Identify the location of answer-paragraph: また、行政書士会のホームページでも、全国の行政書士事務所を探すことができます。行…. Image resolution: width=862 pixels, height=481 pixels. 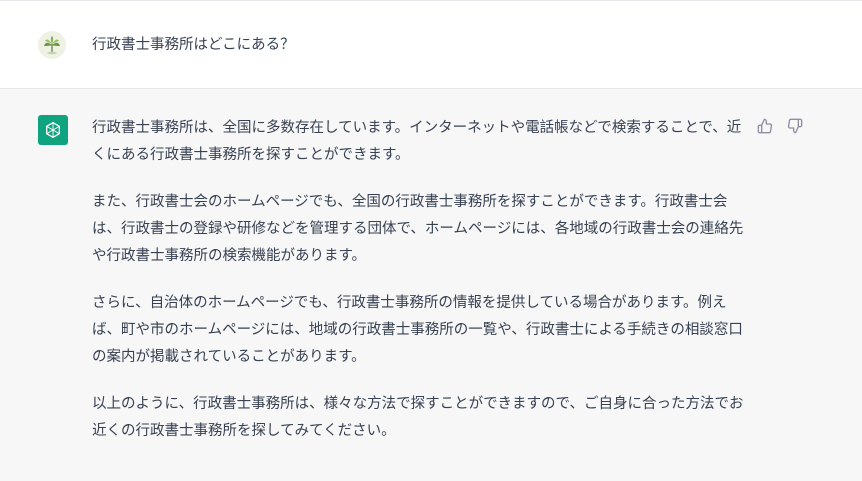
(418, 229).